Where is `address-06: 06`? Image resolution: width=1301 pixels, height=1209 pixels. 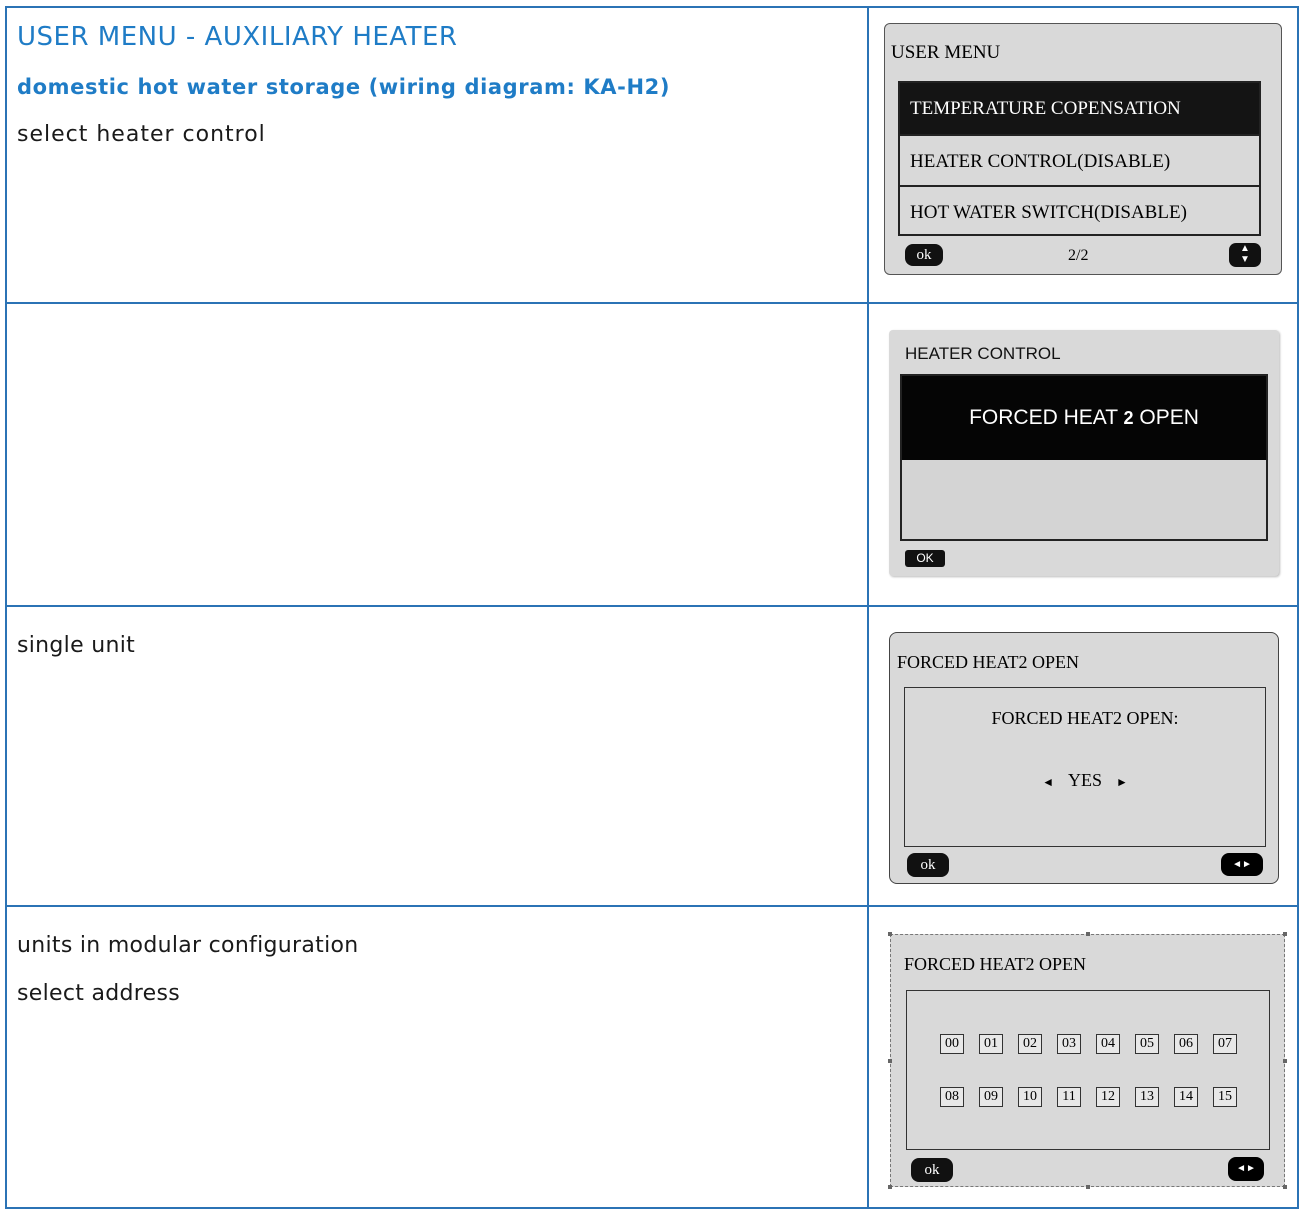
address-06: 06 is located at coordinates (1186, 1044).